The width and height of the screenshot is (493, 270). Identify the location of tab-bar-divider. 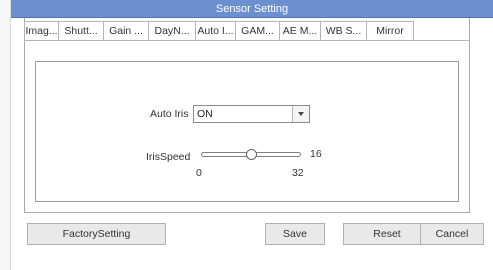
(247, 40).